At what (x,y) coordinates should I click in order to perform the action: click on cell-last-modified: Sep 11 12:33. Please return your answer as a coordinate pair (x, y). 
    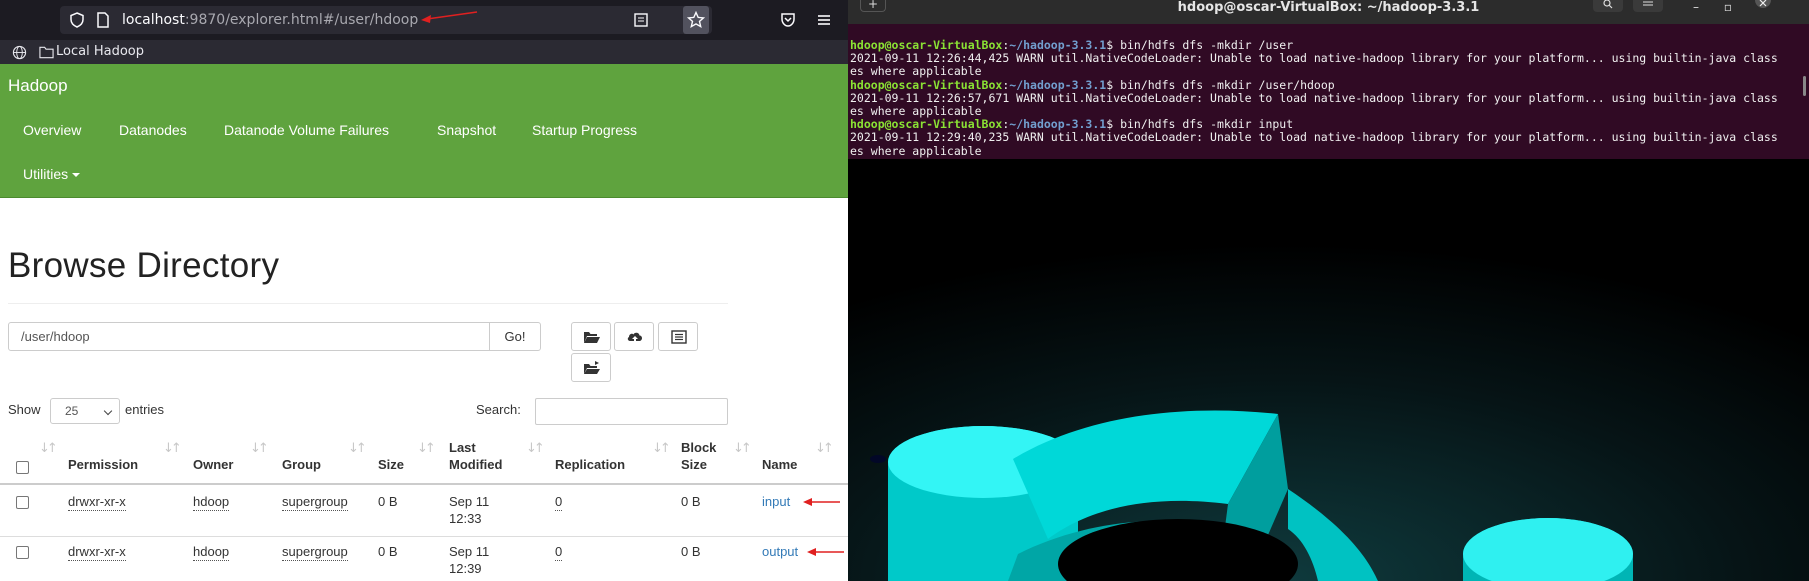
    Looking at the image, I should click on (469, 510).